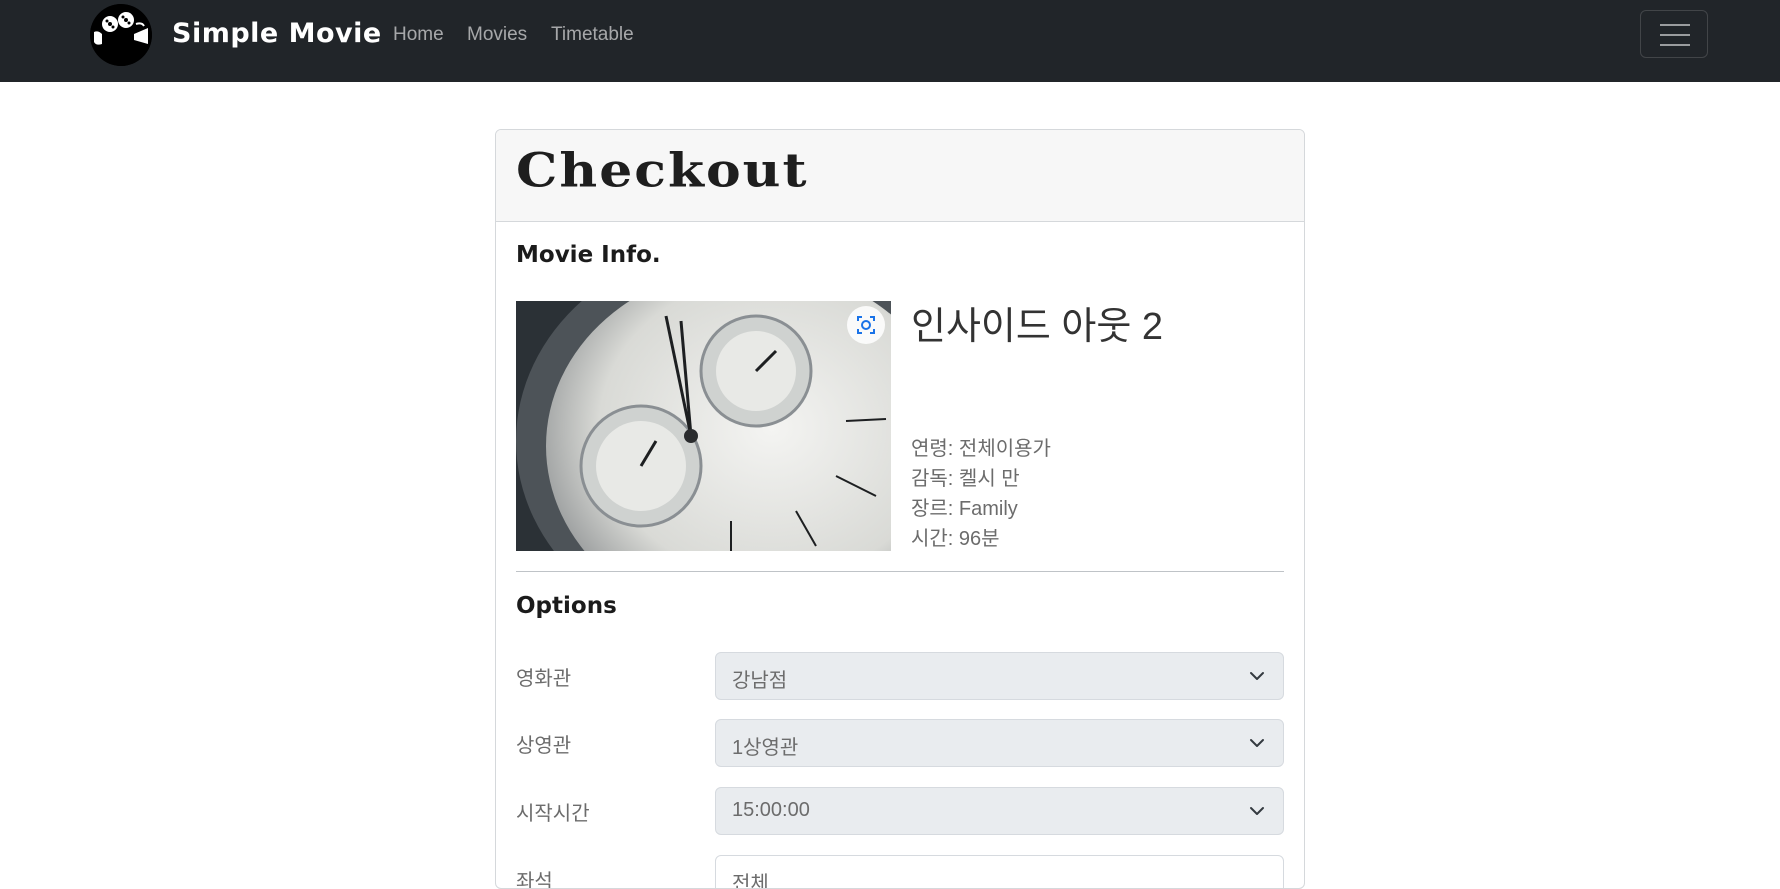 Image resolution: width=1780 pixels, height=889 pixels. What do you see at coordinates (771, 810) in the screenshot?
I see `start-time-select-value: 15:00:00` at bounding box center [771, 810].